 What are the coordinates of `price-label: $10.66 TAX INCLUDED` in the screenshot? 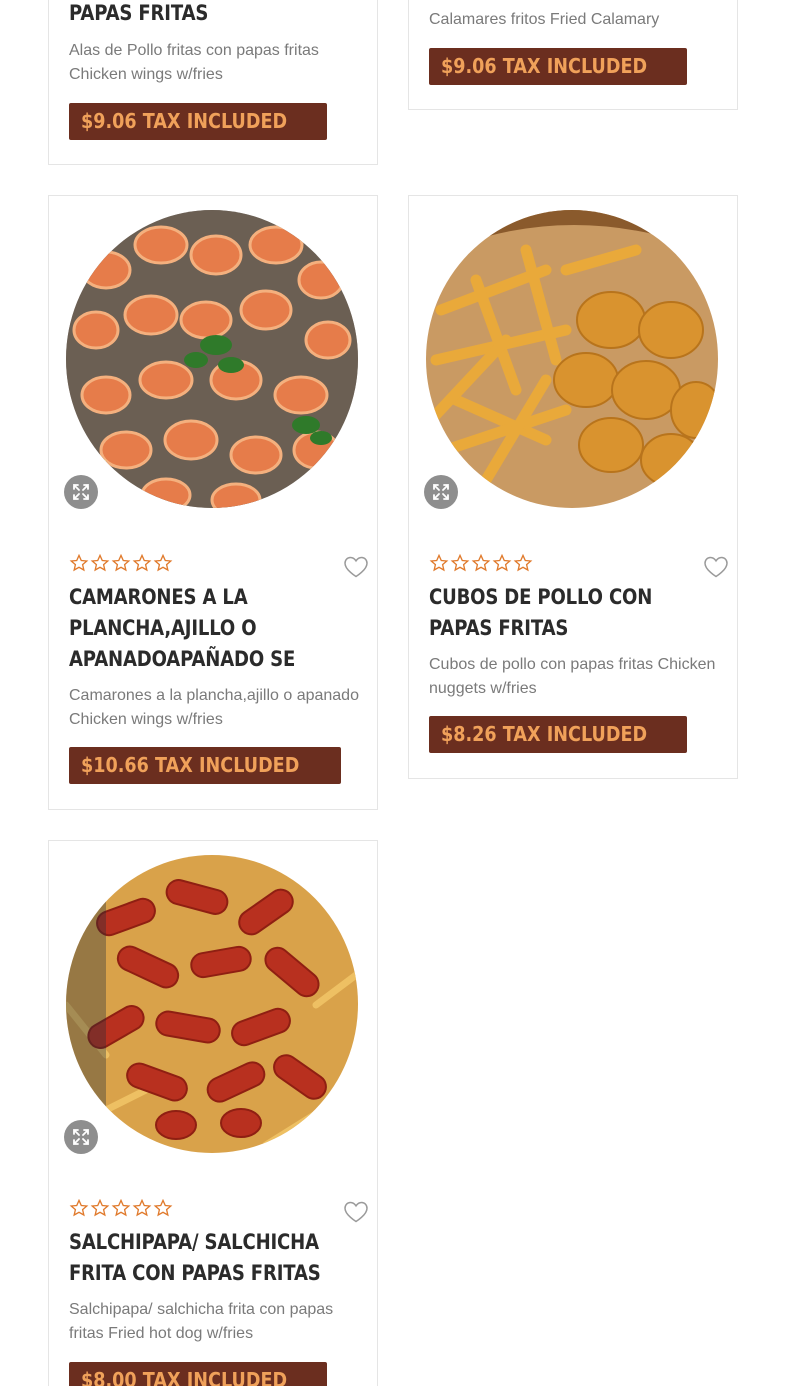 It's located at (190, 765).